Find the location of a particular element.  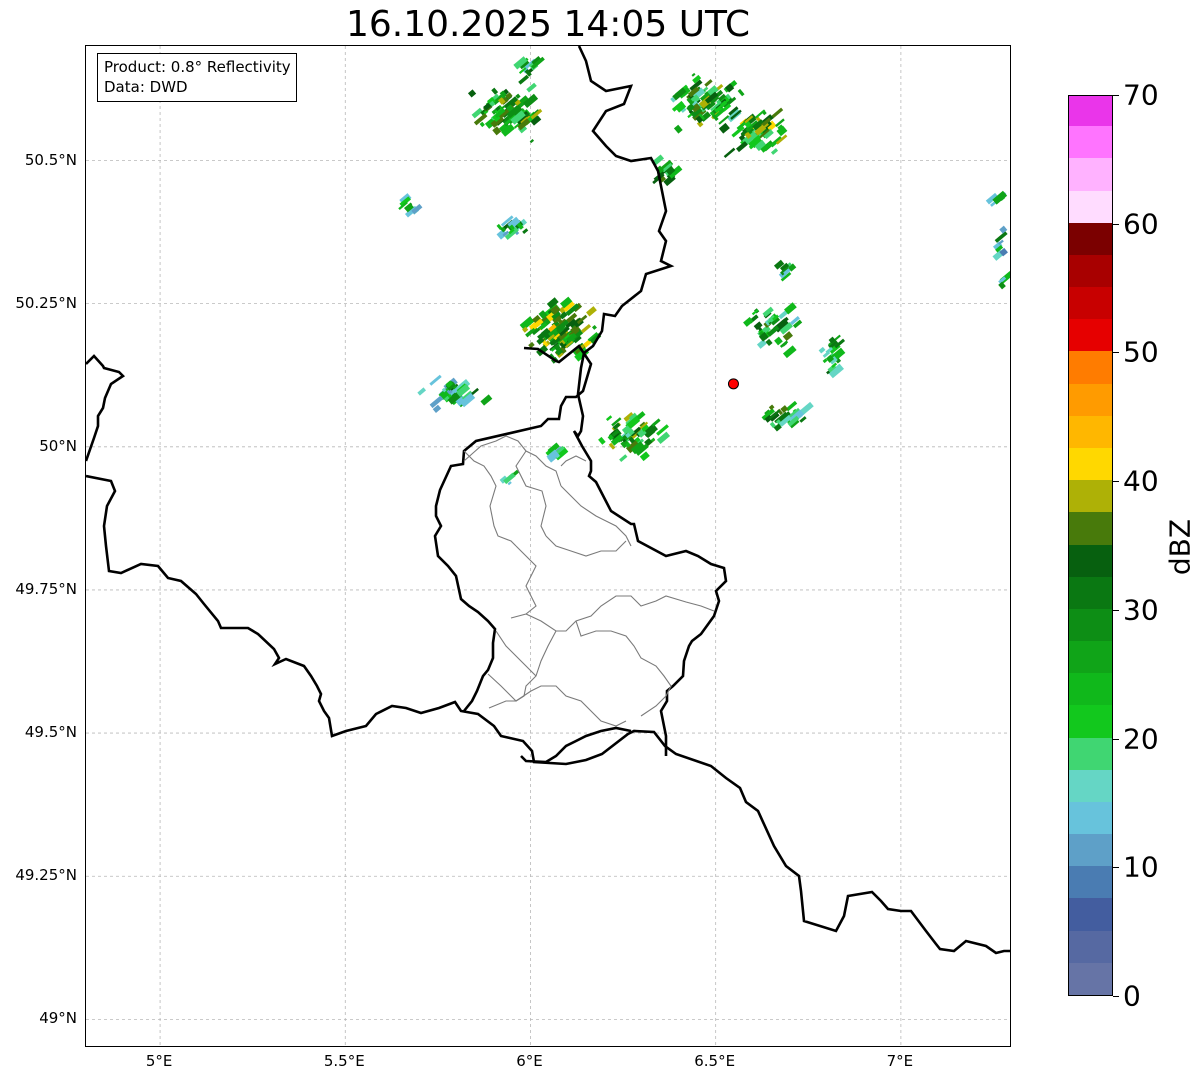

data-source-label: Data: DWD is located at coordinates (146, 87).